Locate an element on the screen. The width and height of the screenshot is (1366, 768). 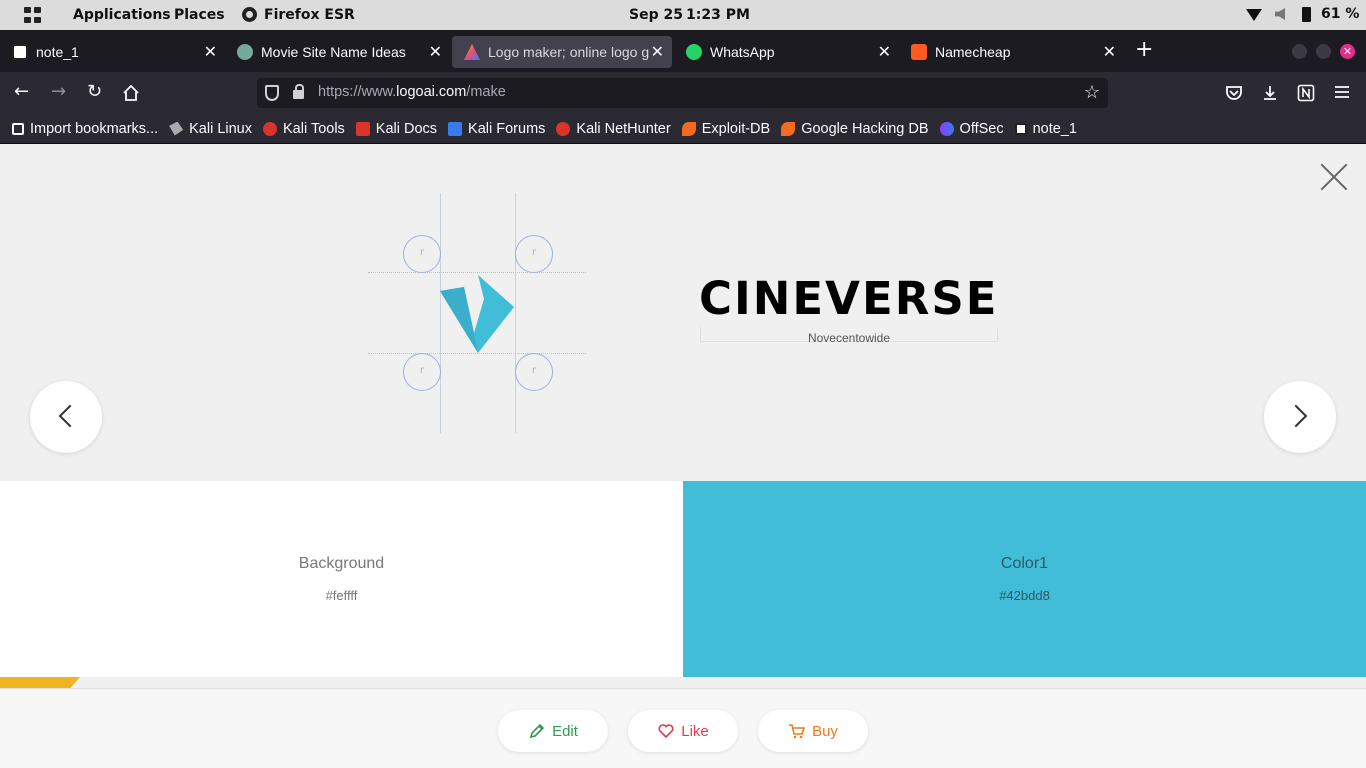
chevron-right-icon is located at coordinates (1296, 416).